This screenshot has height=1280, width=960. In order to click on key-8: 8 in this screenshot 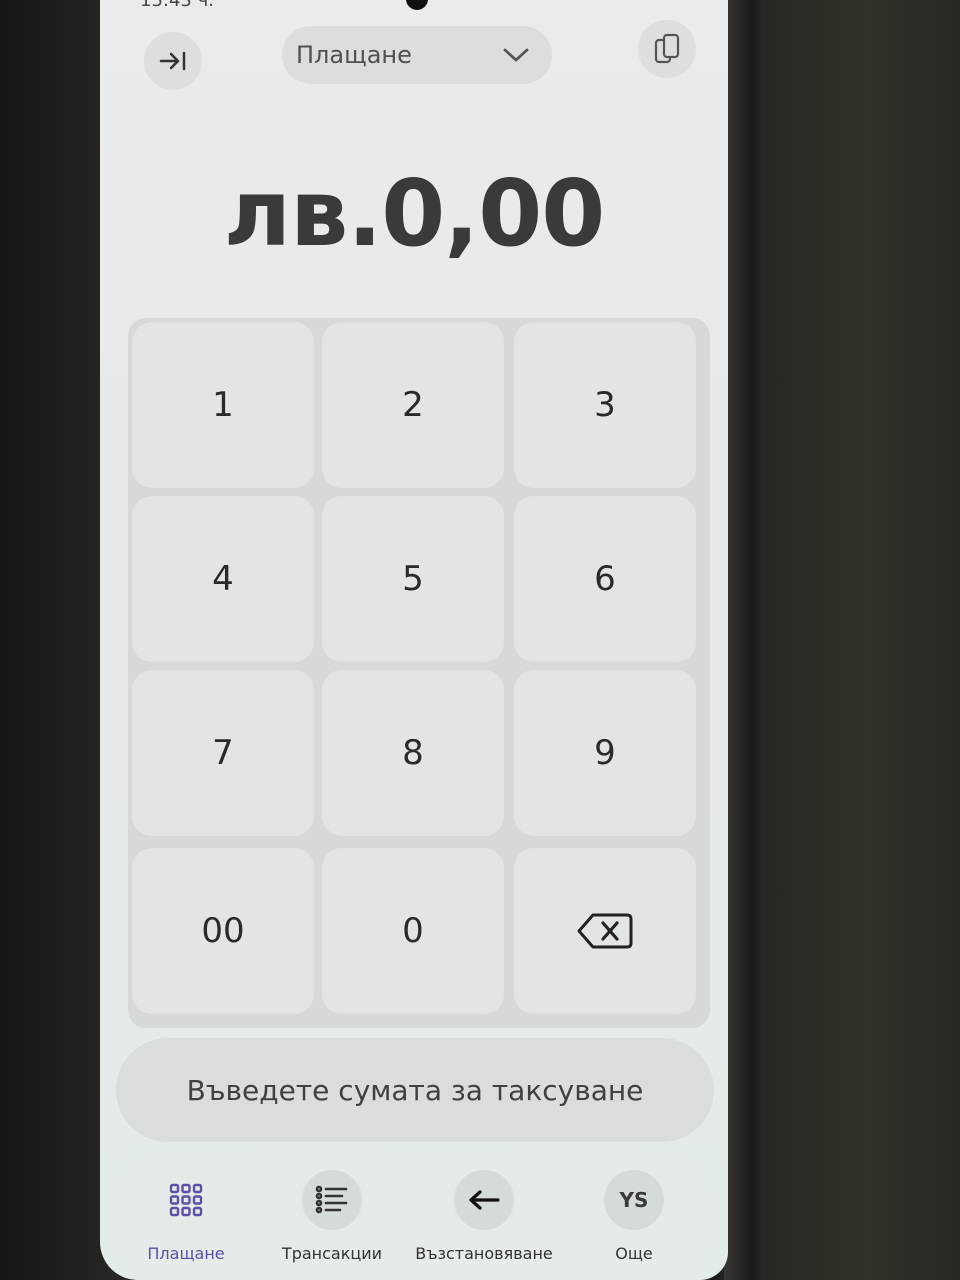, I will do `click(413, 753)`.